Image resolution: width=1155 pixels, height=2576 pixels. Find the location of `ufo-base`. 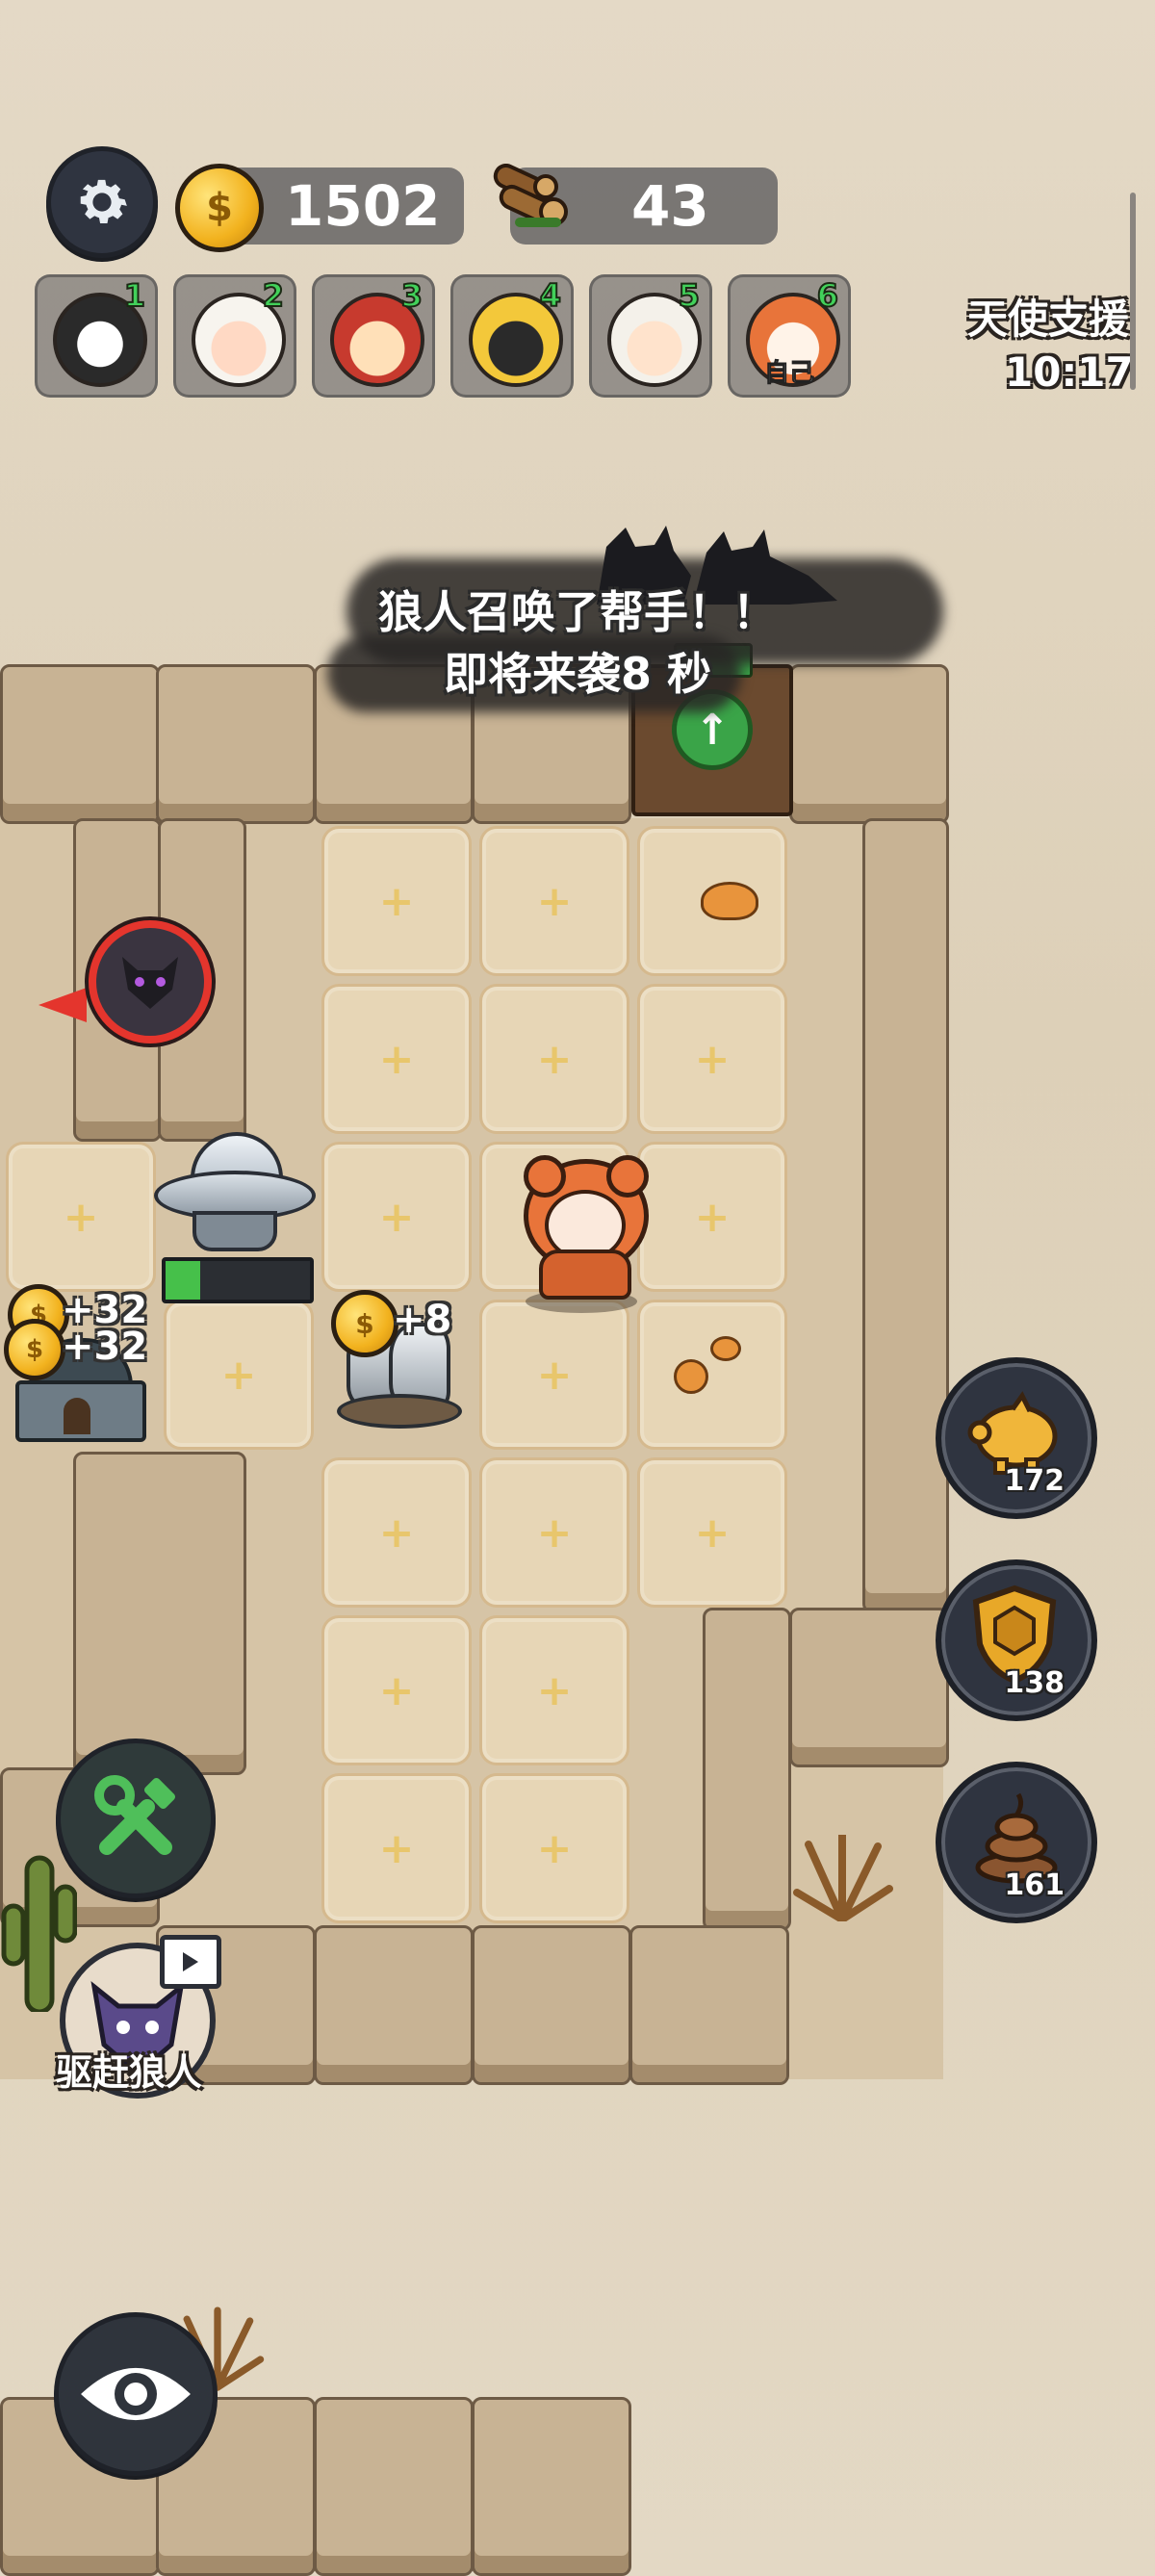

ufo-base is located at coordinates (234, 1231).